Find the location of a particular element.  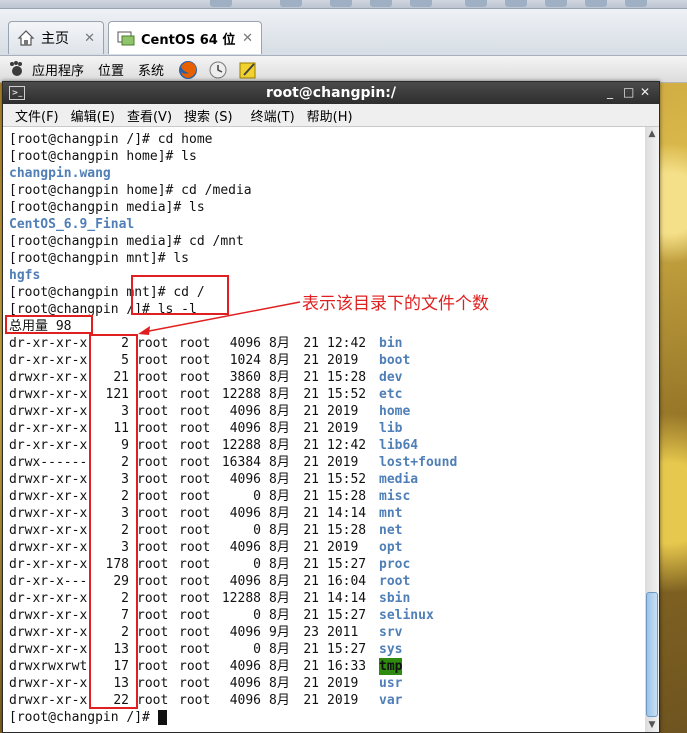

applications-menu: 应用程序 is located at coordinates (46, 69).